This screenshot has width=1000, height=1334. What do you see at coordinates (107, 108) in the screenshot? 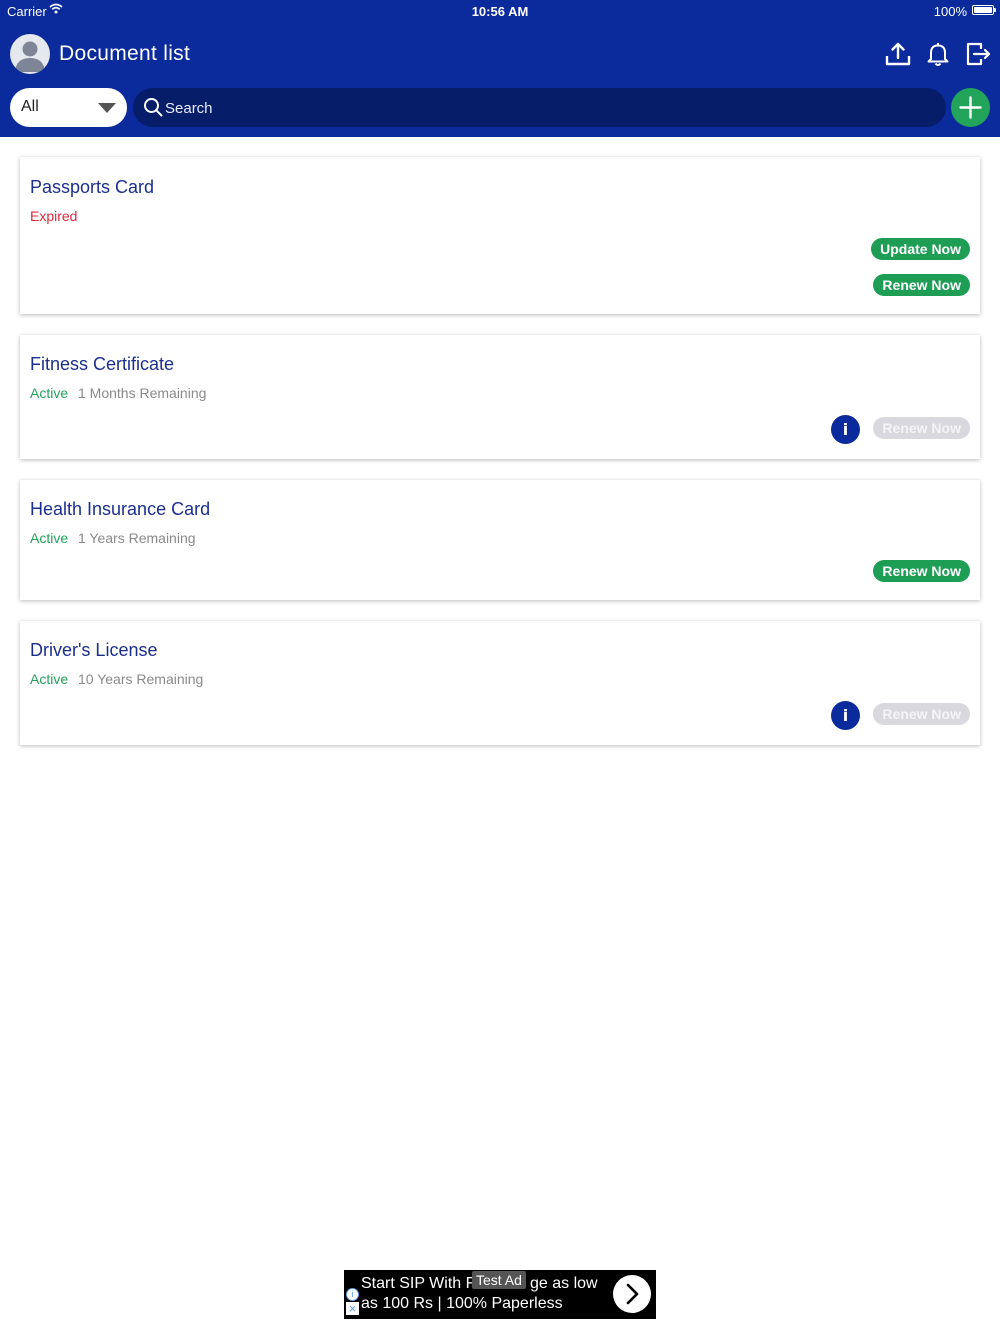
I see `chevron-down-icon` at bounding box center [107, 108].